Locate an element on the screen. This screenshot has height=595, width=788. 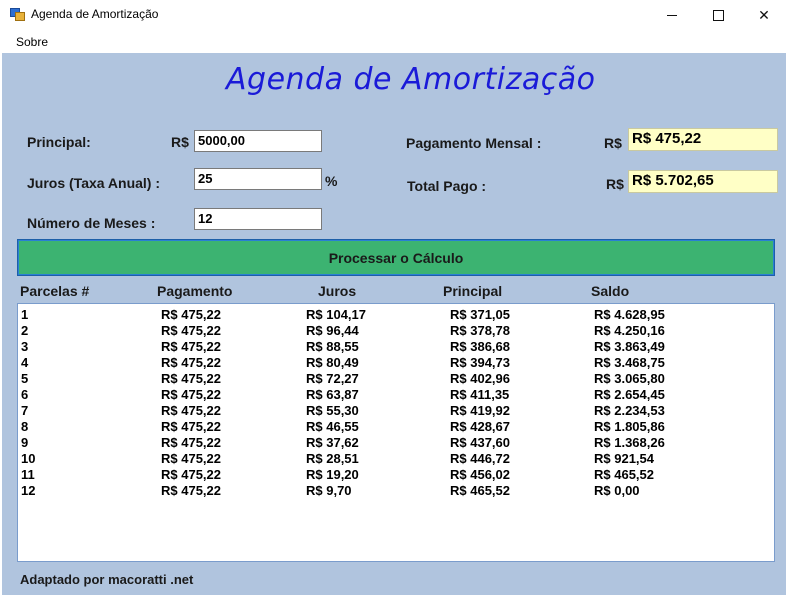
row-saldo: R$ 1.368,26 is located at coordinates (629, 442).